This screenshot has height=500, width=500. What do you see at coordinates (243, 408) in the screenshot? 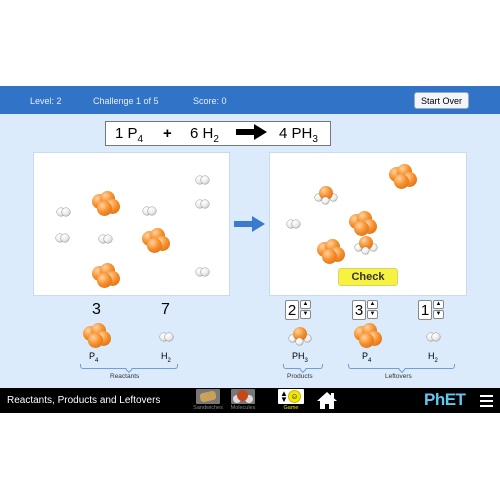
I see `nav-label: Molecules` at bounding box center [243, 408].